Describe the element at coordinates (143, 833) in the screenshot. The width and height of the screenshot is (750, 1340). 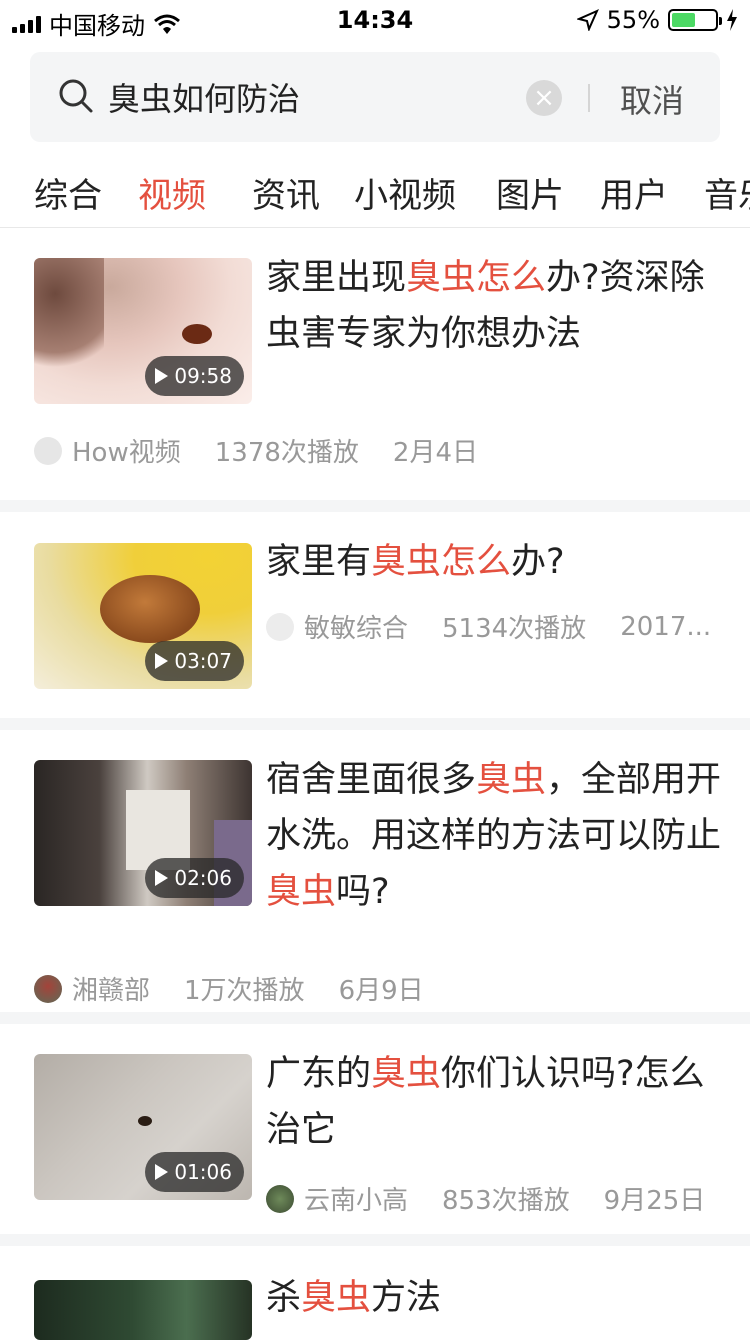
I see `video-thumbnail: 02:06` at that location.